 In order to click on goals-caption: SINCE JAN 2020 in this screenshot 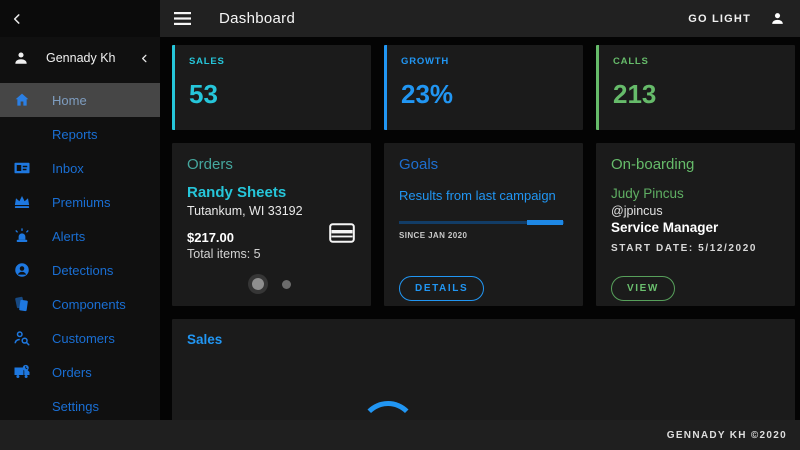, I will do `click(433, 235)`.